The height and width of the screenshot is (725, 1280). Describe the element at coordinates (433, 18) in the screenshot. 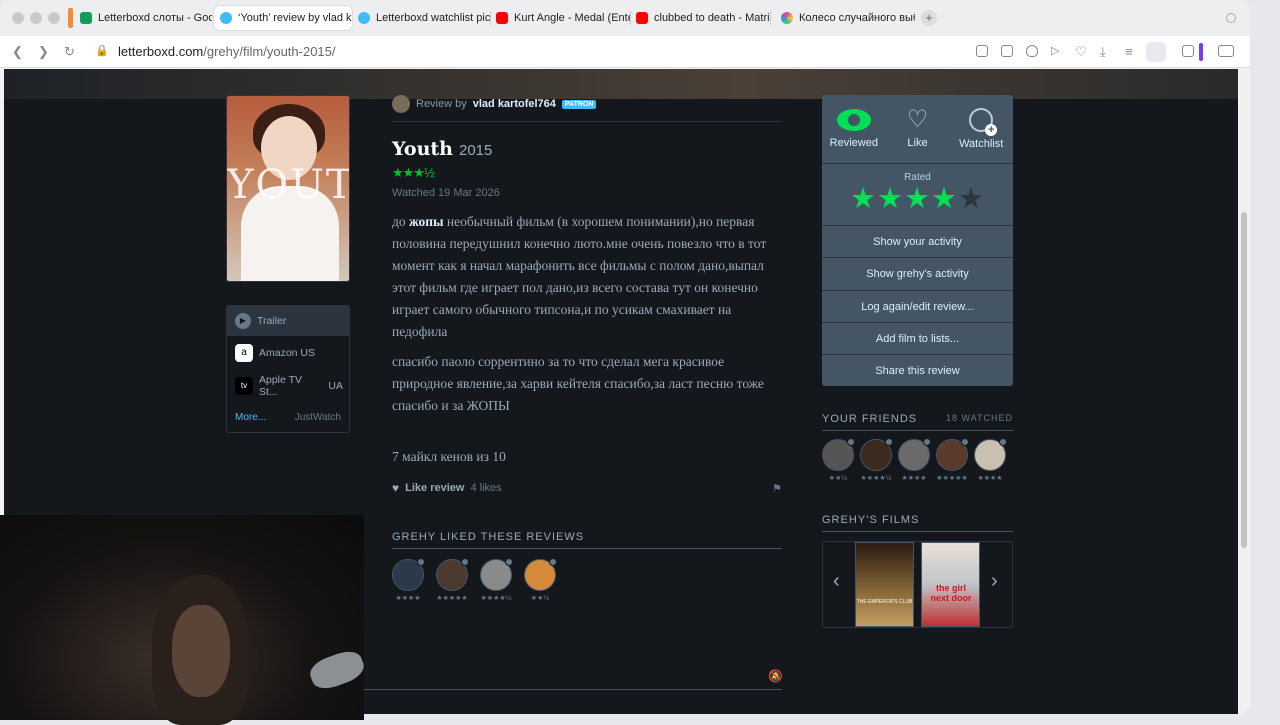

I see `tab-title: Letterboxd watchlist pic` at that location.